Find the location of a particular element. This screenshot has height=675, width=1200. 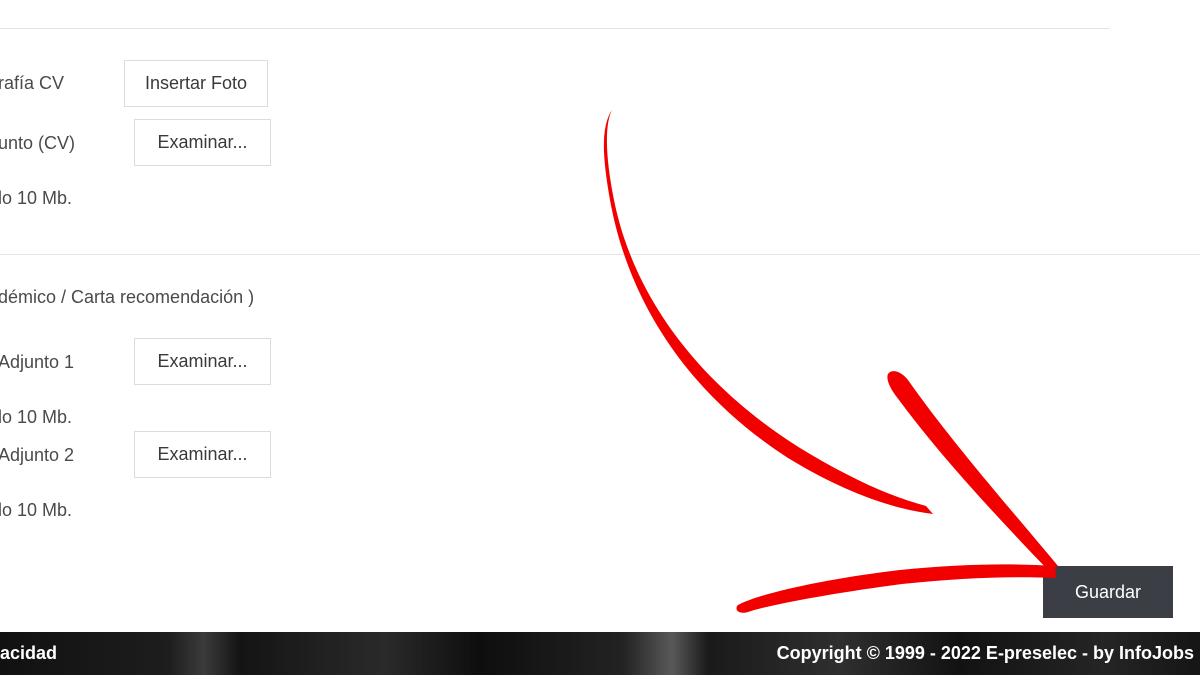

section-divider-top is located at coordinates (555, 28).